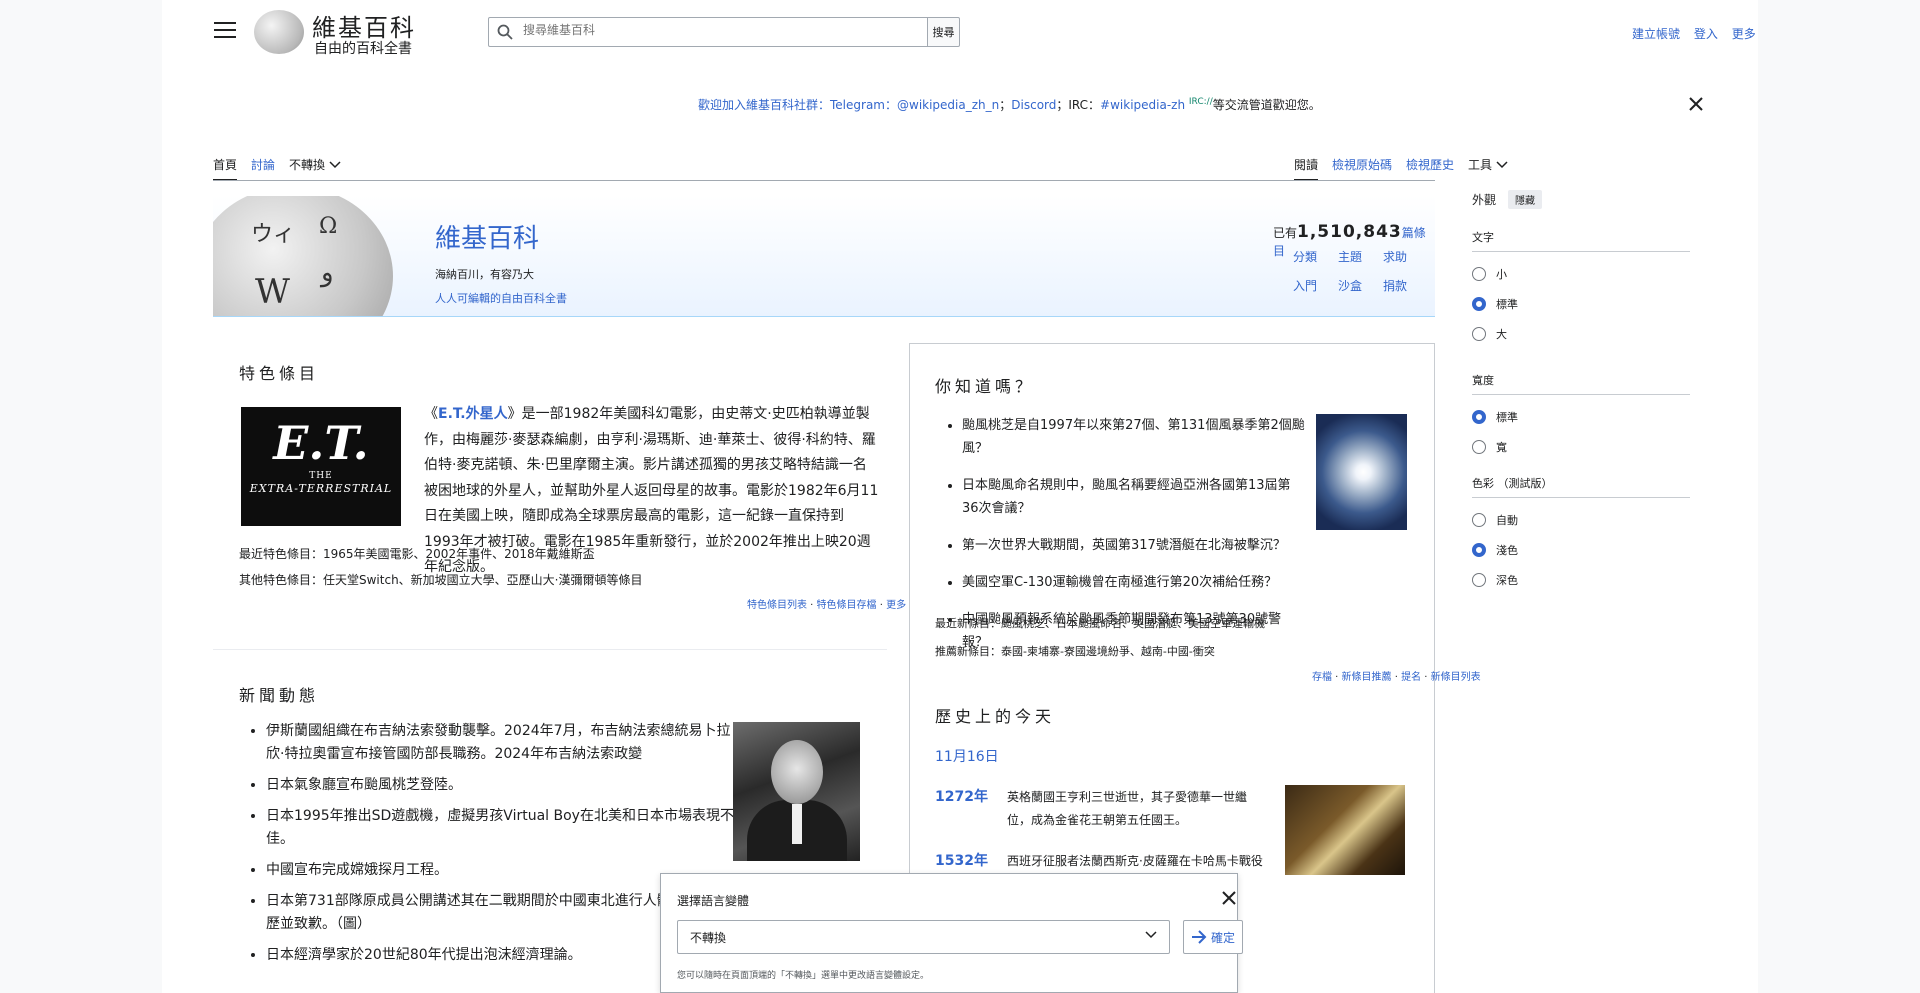 This screenshot has width=1920, height=993. I want to click on close-dialog-icon, so click(1229, 898).